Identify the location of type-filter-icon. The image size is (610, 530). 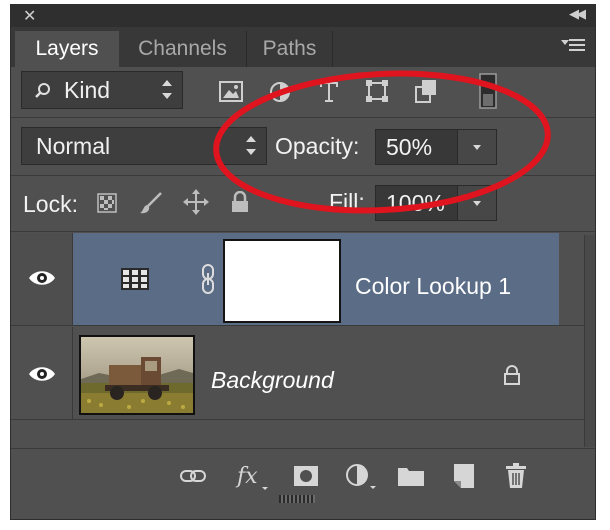
(329, 92).